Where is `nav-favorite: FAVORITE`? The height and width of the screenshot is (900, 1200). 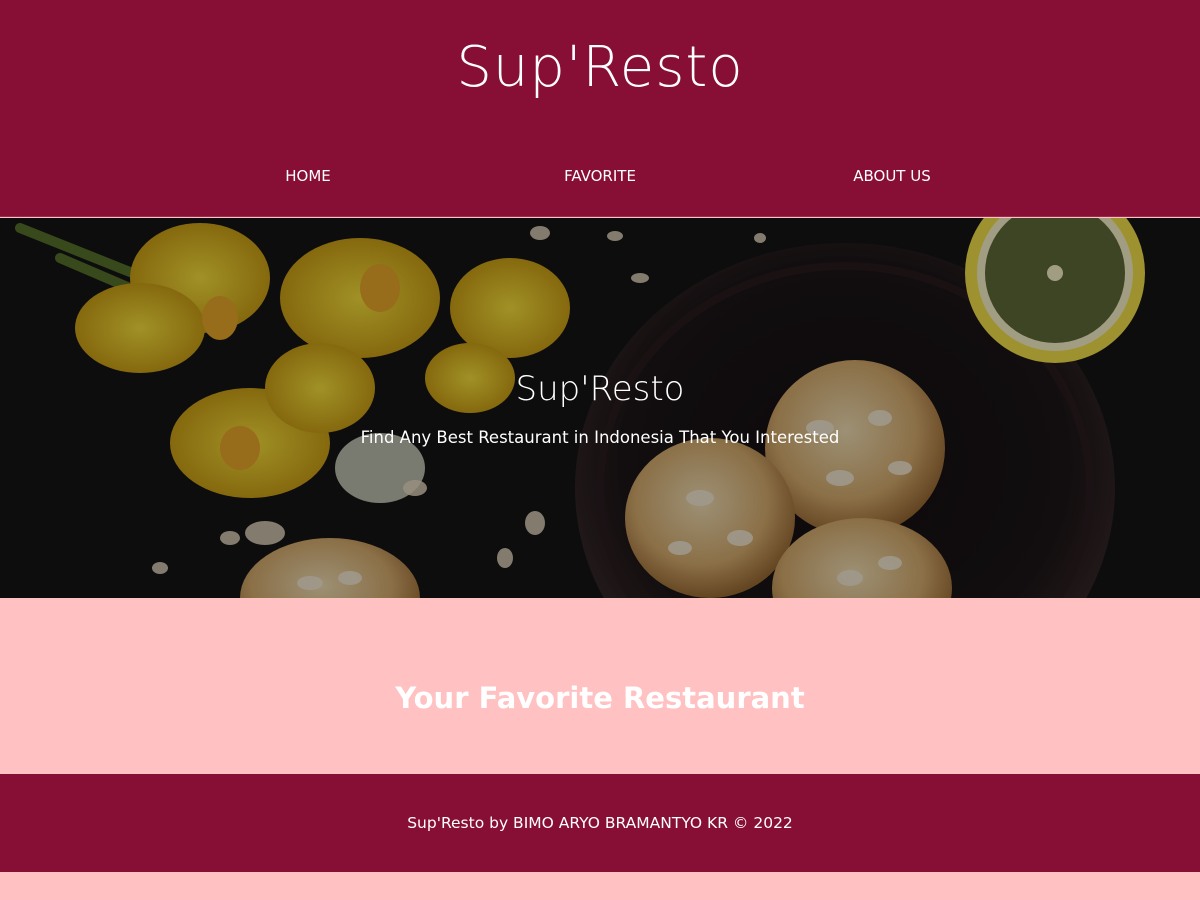 nav-favorite: FAVORITE is located at coordinates (600, 176).